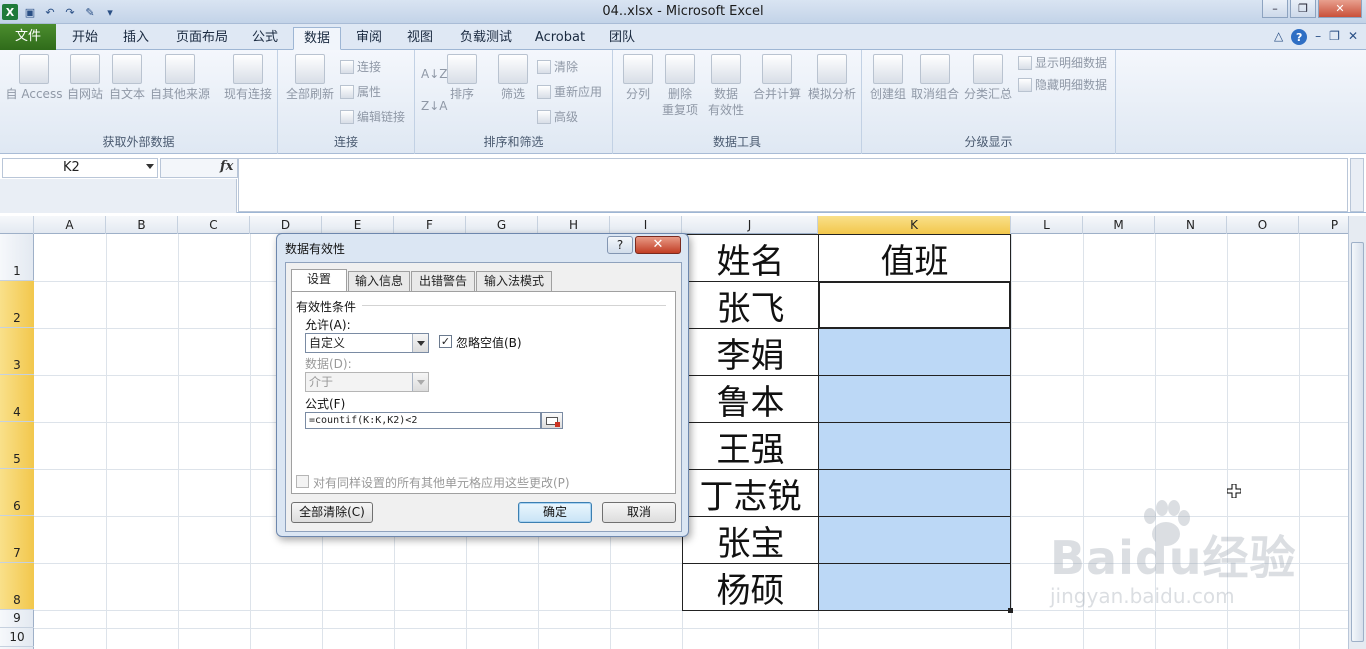  Describe the element at coordinates (127, 78) in the screenshot. I see `from-text-button: 自文本` at that location.